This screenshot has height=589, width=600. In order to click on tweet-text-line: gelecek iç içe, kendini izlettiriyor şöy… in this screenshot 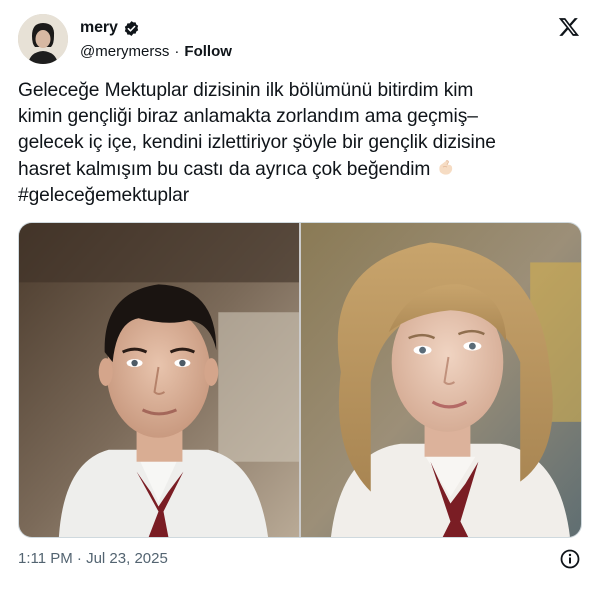, I will do `click(257, 142)`.